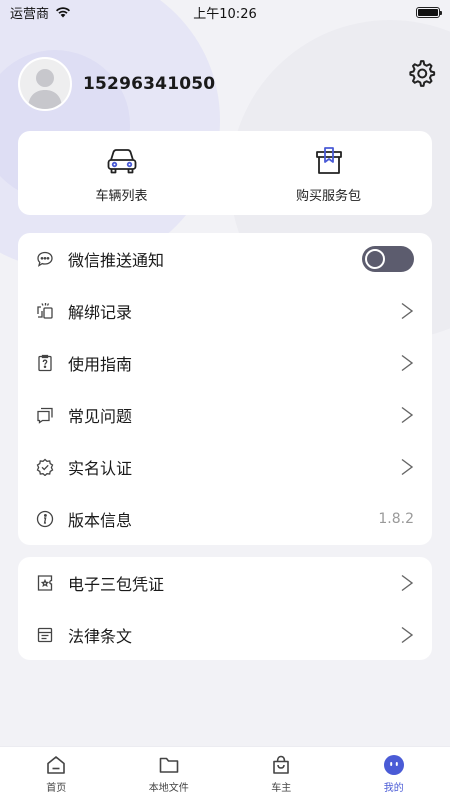  What do you see at coordinates (281, 764) in the screenshot?
I see `shopping-bag-icon` at bounding box center [281, 764].